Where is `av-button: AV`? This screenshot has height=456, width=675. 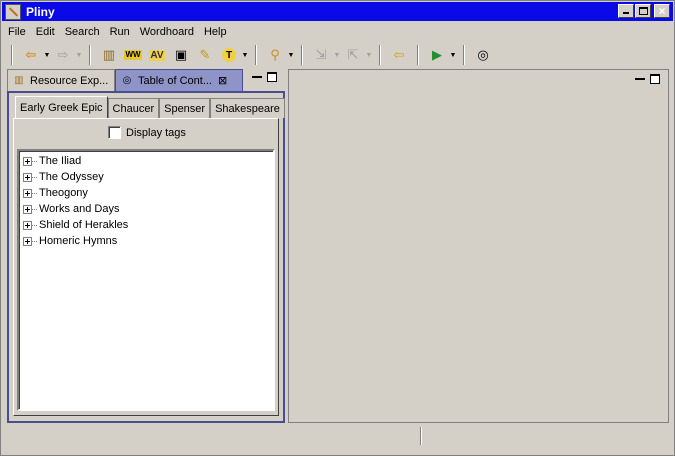
av-button: AV is located at coordinates (157, 55).